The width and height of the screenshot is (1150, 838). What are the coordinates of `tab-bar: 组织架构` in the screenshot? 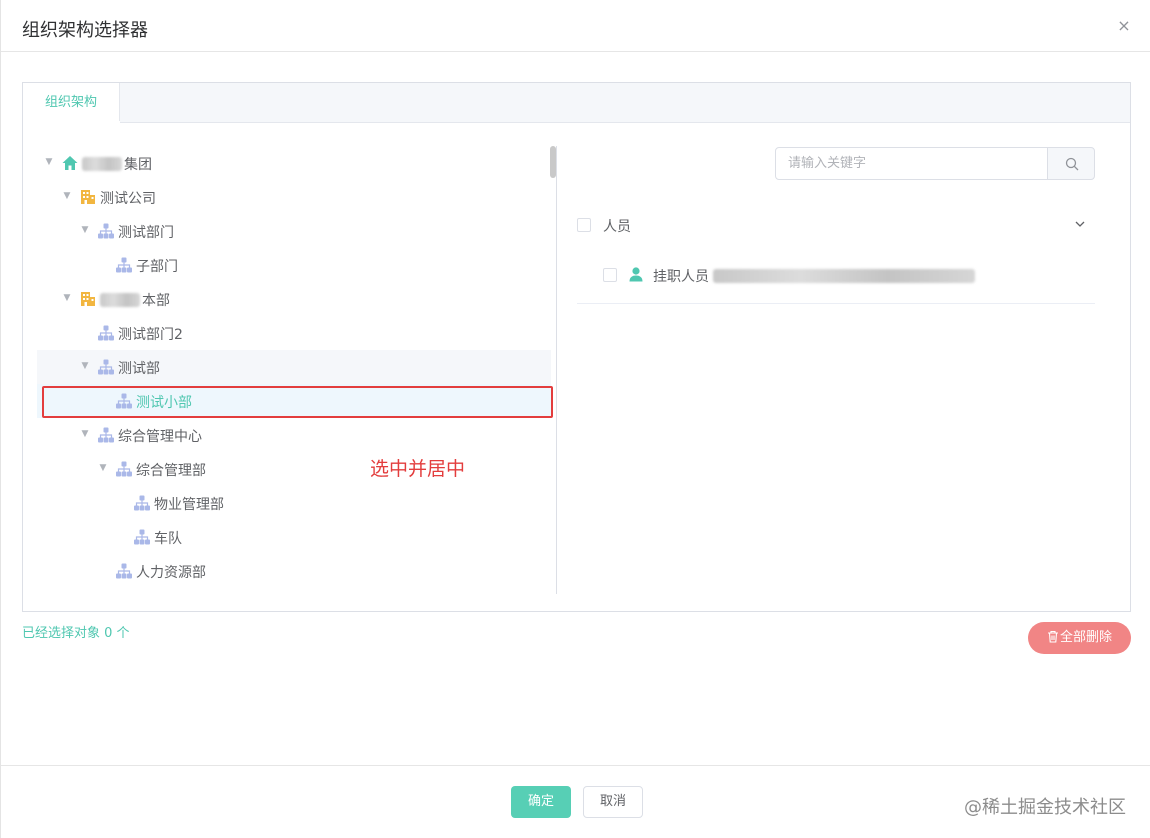 It's located at (576, 103).